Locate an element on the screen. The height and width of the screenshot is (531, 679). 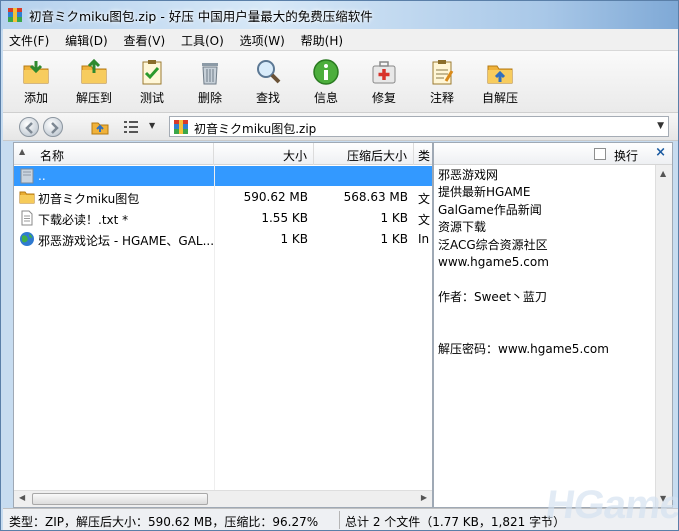
back-button is located at coordinates (29, 127).